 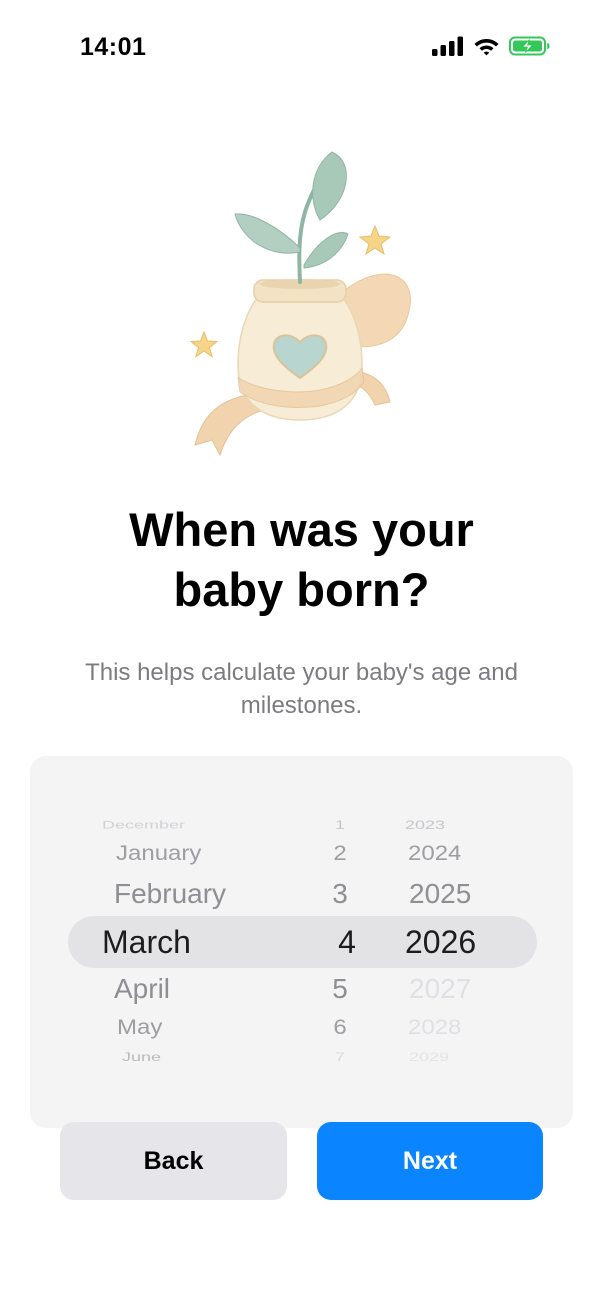 What do you see at coordinates (340, 894) in the screenshot?
I see `day-option: 3` at bounding box center [340, 894].